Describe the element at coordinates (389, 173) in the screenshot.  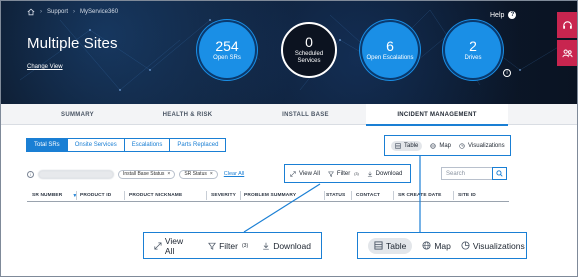
I see `download-label: Download` at that location.